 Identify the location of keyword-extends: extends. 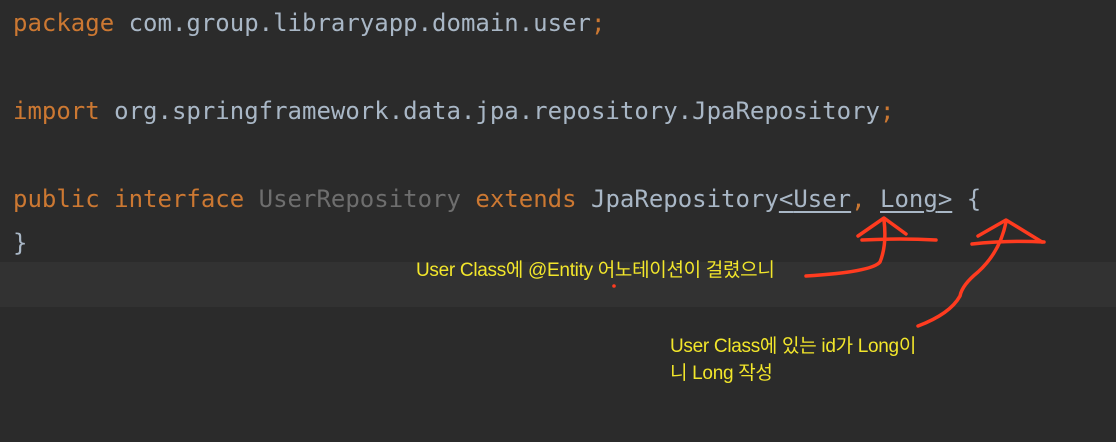
(526, 199).